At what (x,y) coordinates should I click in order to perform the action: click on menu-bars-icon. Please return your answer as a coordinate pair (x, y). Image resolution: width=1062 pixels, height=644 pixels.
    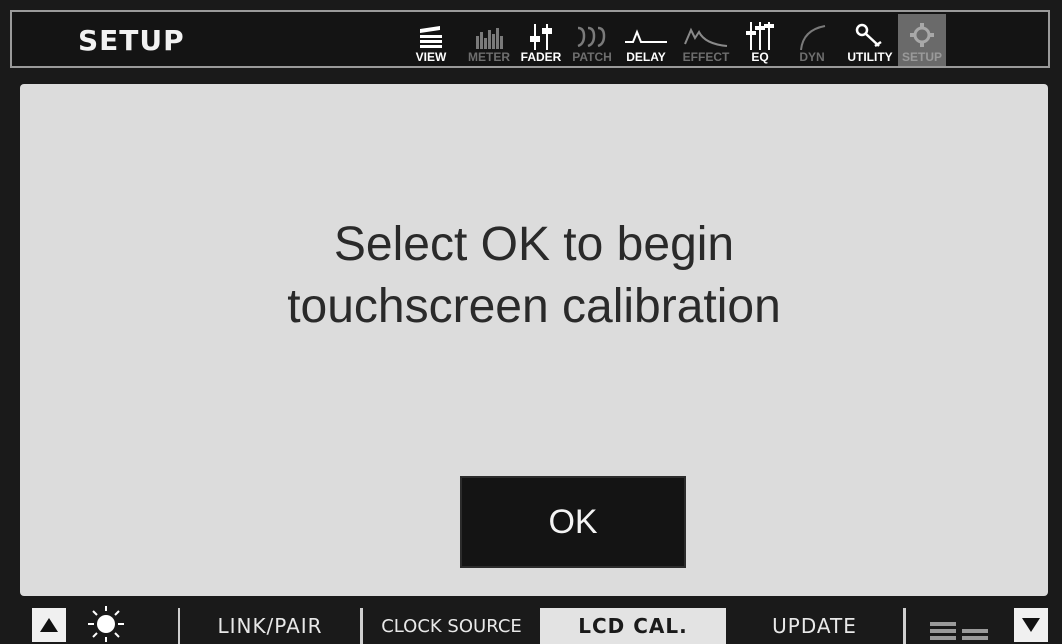
    Looking at the image, I should click on (961, 630).